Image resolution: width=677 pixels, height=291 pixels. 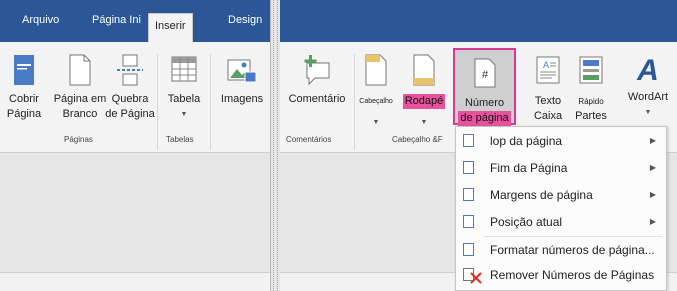 I want to click on quebra-label-1: Quebra, so click(x=130, y=99).